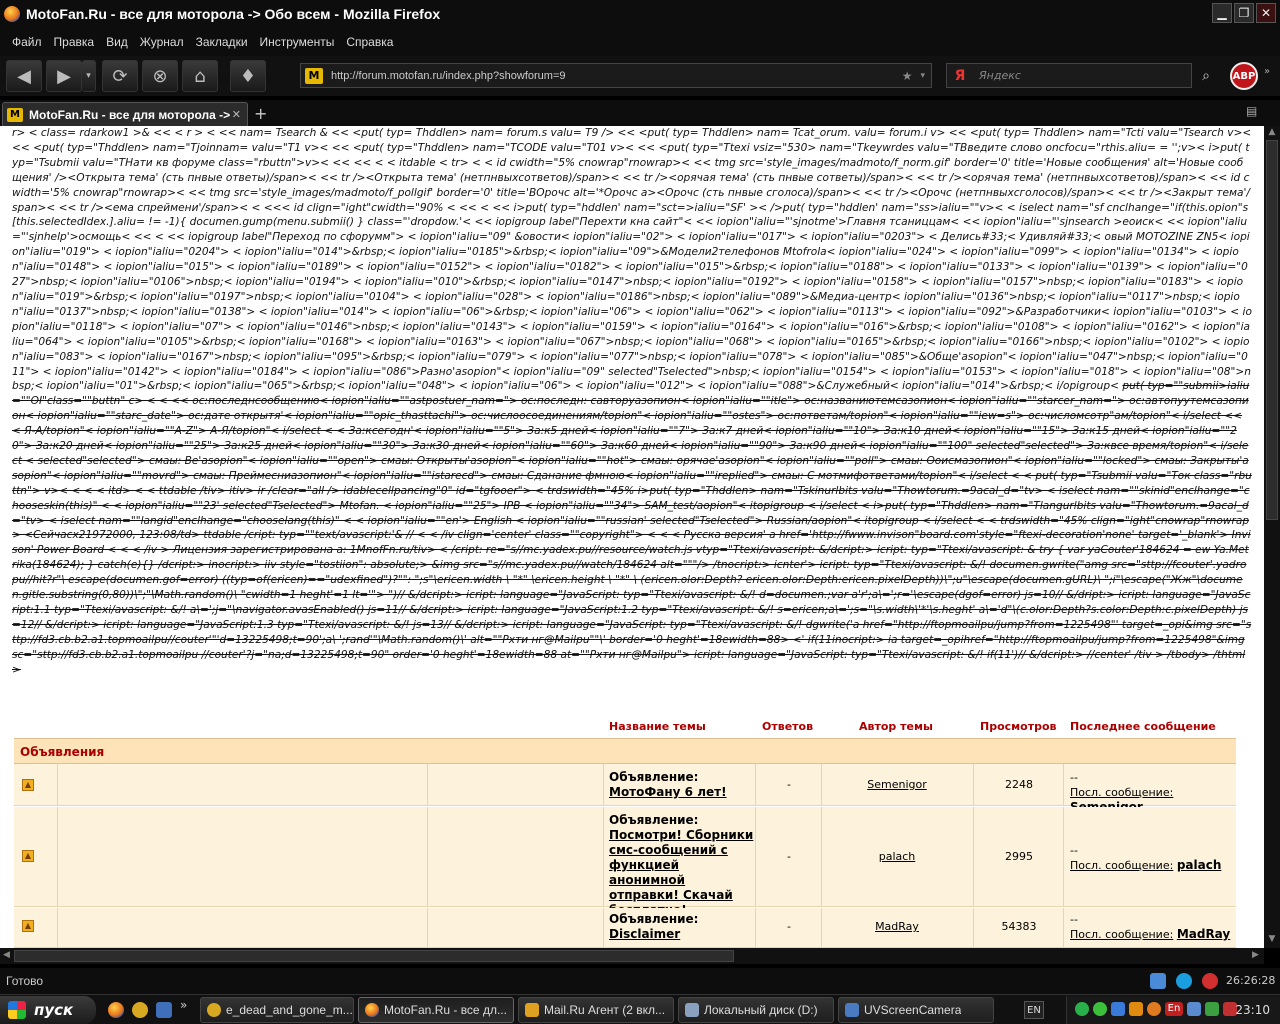 Image resolution: width=1280 pixels, height=1024 pixels. Describe the element at coordinates (164, 1010) in the screenshot. I see `desktop-quicklaunch-icon` at that location.